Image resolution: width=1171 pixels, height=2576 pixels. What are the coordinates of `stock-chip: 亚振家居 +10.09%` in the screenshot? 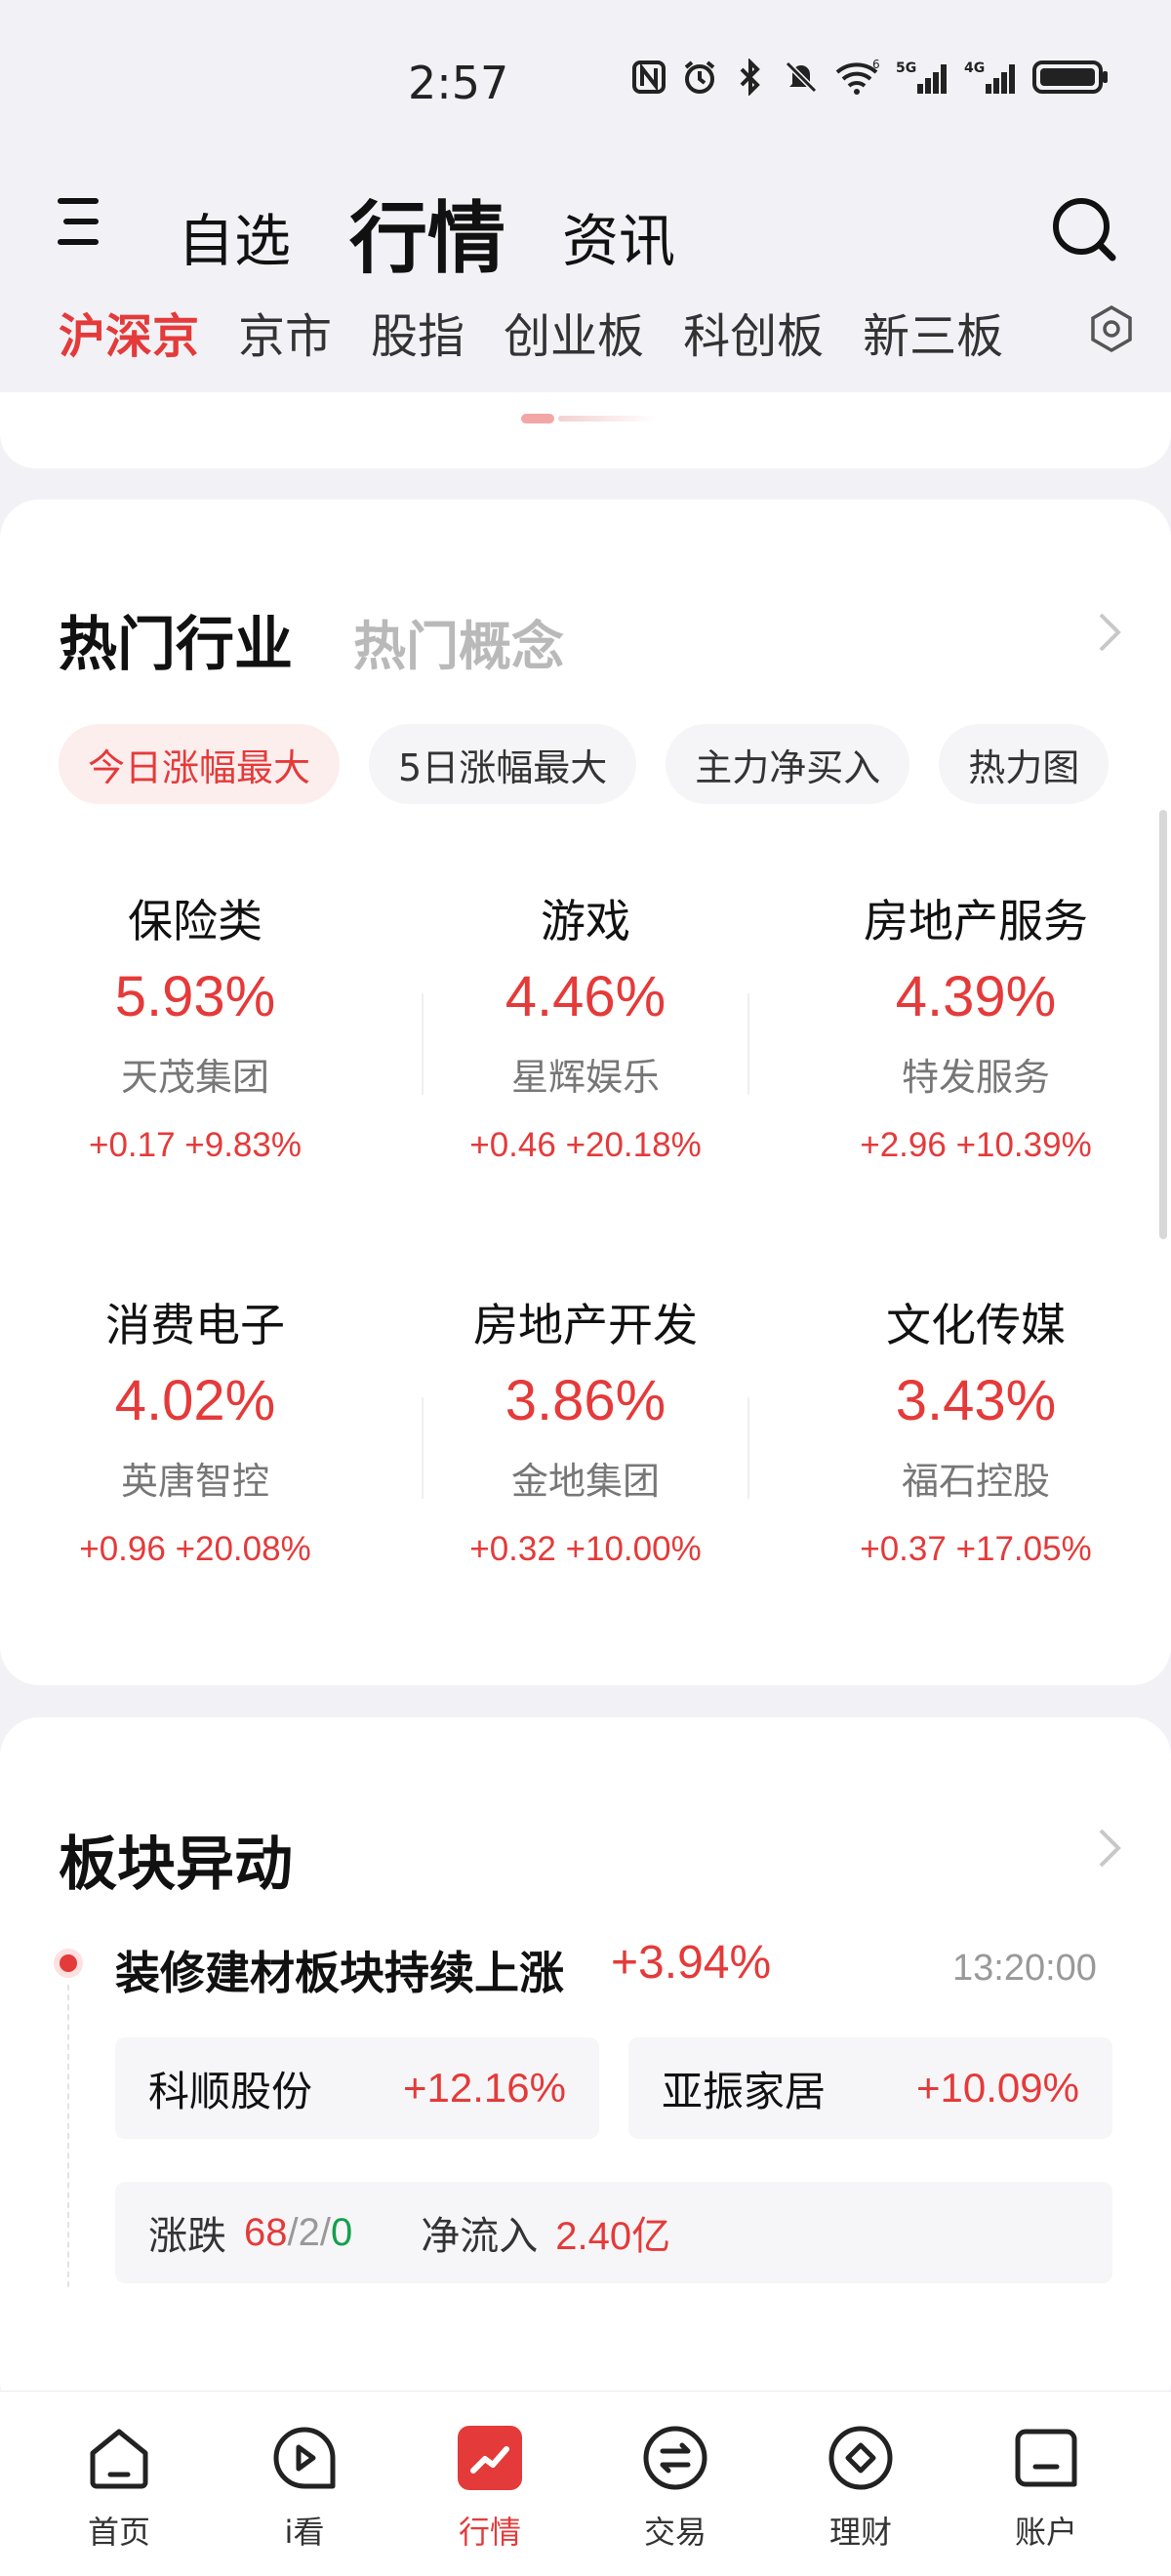 It's located at (870, 2088).